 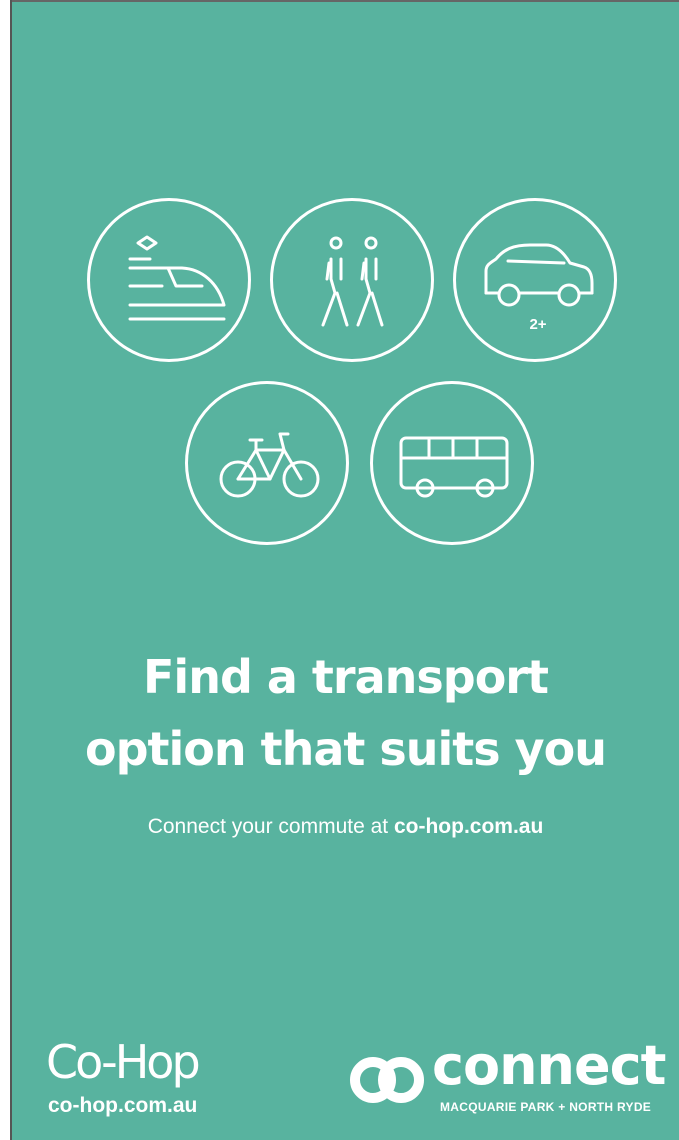 What do you see at coordinates (549, 1065) in the screenshot?
I see `connect-logo-text: connect` at bounding box center [549, 1065].